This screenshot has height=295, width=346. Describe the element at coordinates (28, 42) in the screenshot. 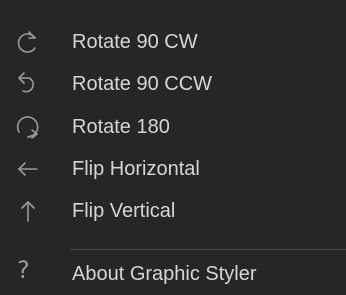

I see `rotate-cw-icon` at that location.